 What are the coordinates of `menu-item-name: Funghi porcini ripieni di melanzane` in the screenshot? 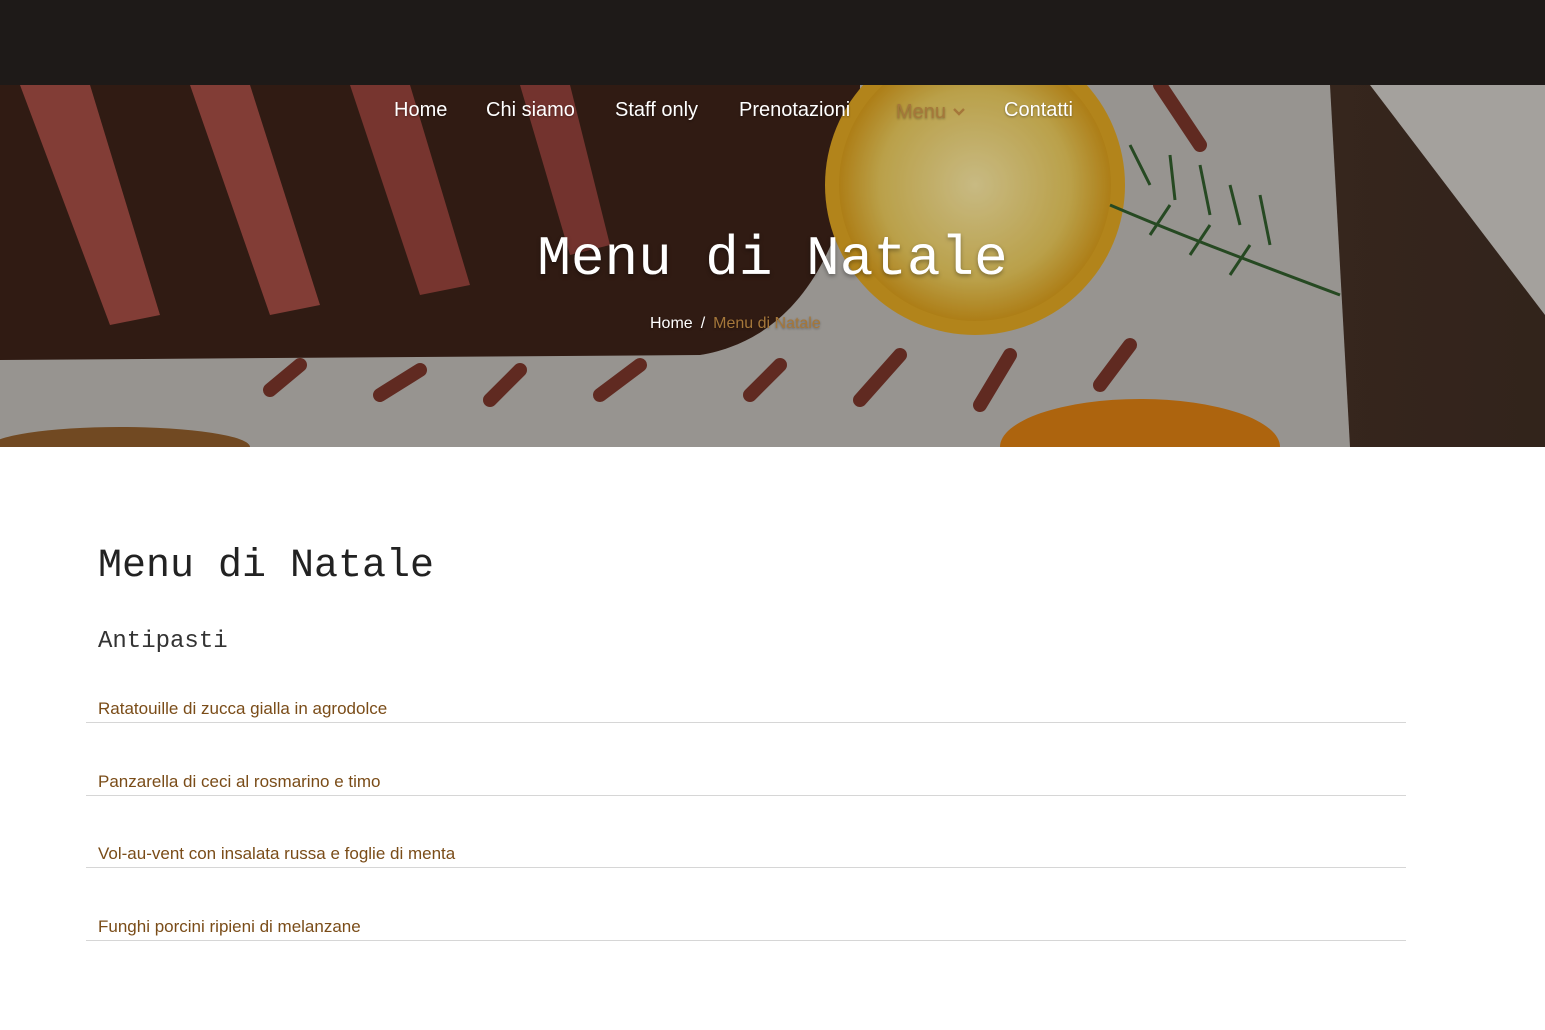 It's located at (229, 926).